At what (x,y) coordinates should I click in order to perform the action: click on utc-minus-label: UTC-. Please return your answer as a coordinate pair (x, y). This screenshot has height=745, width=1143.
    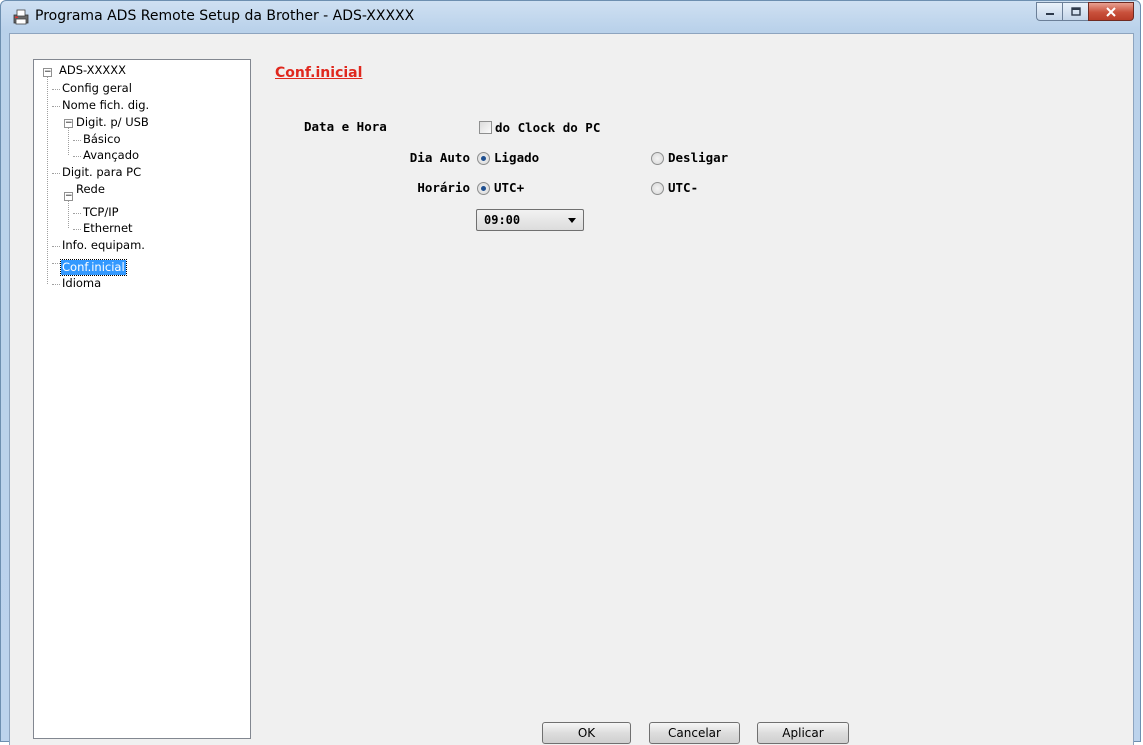
    Looking at the image, I should click on (683, 187).